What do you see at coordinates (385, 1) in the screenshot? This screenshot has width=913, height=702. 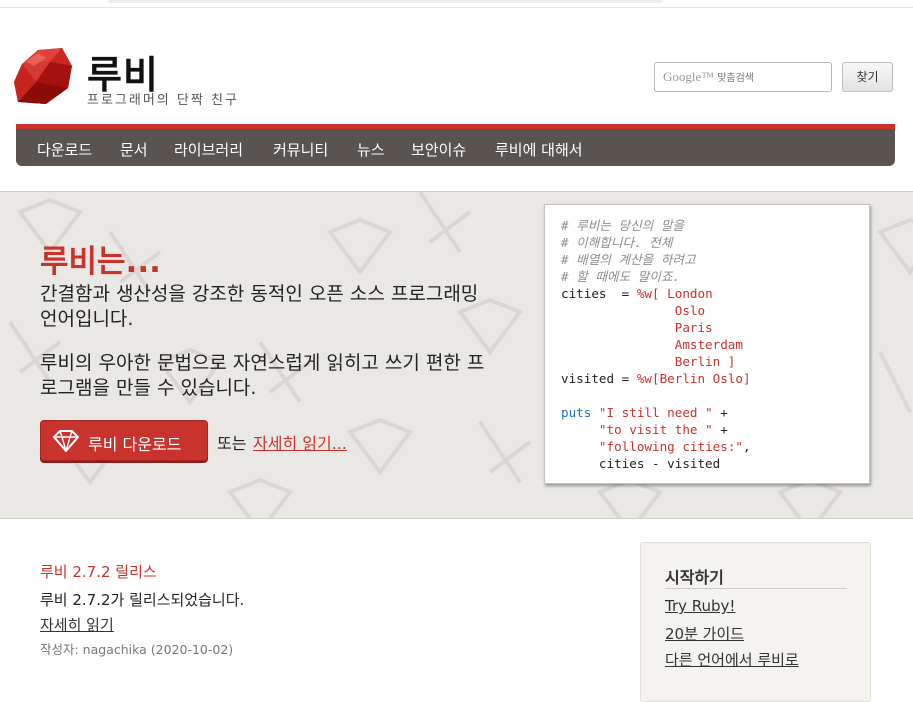 I see `top-edge-shadow` at bounding box center [385, 1].